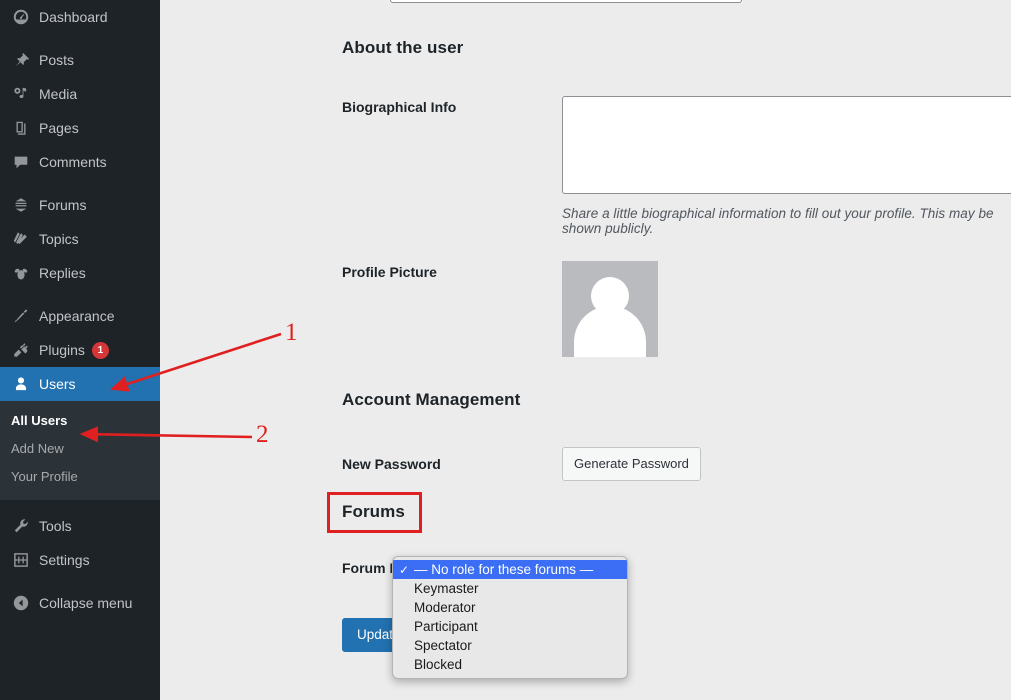 This screenshot has height=700, width=1011. I want to click on sidebar-item-your-profile: Your Profile, so click(80, 477).